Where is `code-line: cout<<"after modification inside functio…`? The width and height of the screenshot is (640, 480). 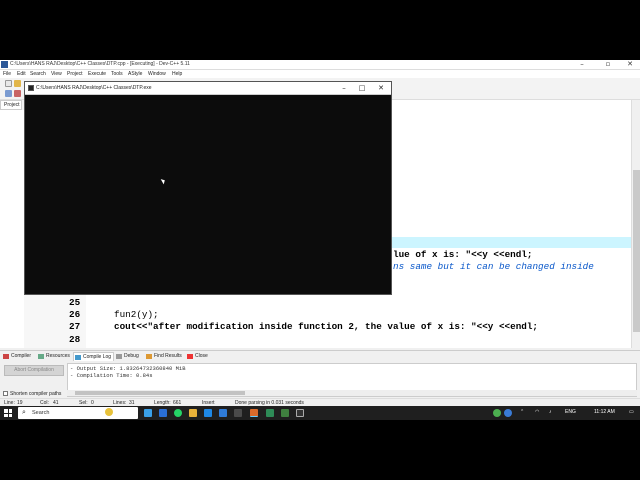 code-line: cout<<"after modification inside functio… is located at coordinates (326, 326).